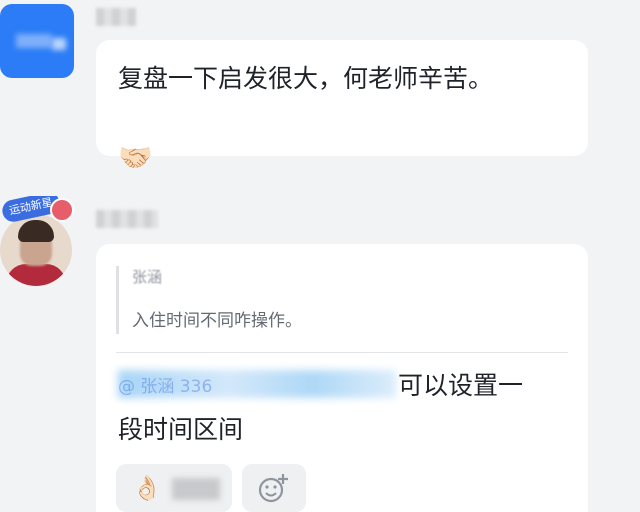 Image resolution: width=640 pixels, height=512 pixels. Describe the element at coordinates (342, 352) in the screenshot. I see `divider` at that location.